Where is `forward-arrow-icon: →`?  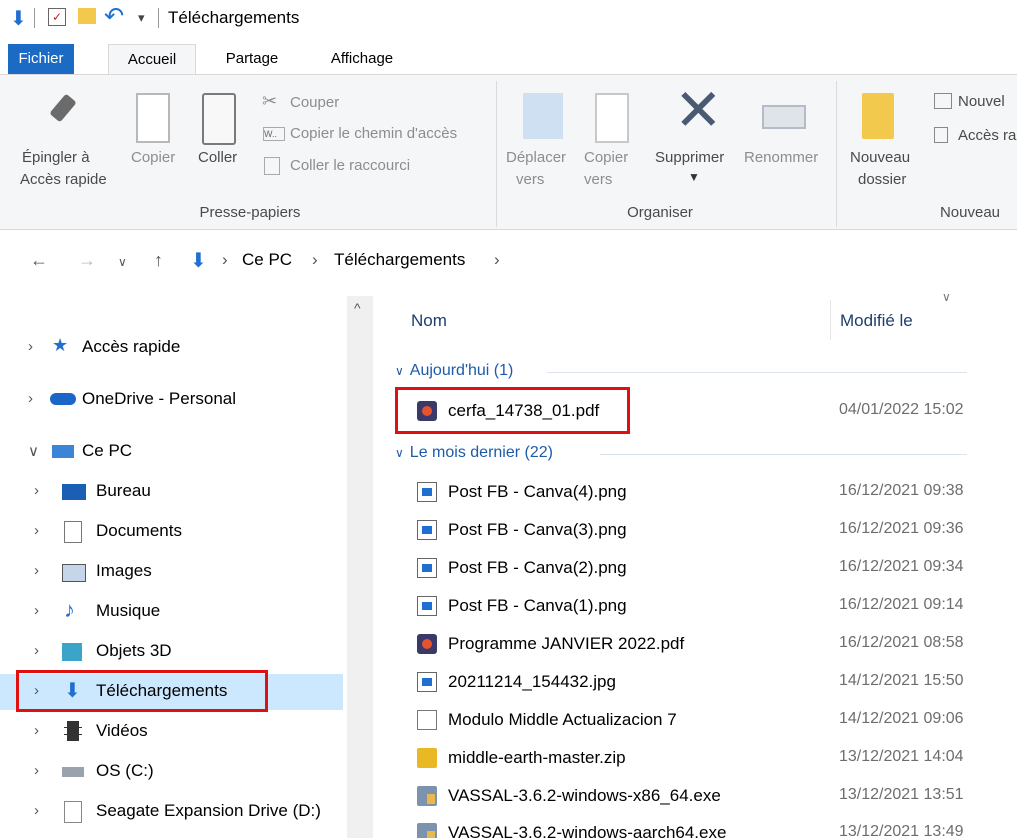 forward-arrow-icon: → is located at coordinates (87, 260).